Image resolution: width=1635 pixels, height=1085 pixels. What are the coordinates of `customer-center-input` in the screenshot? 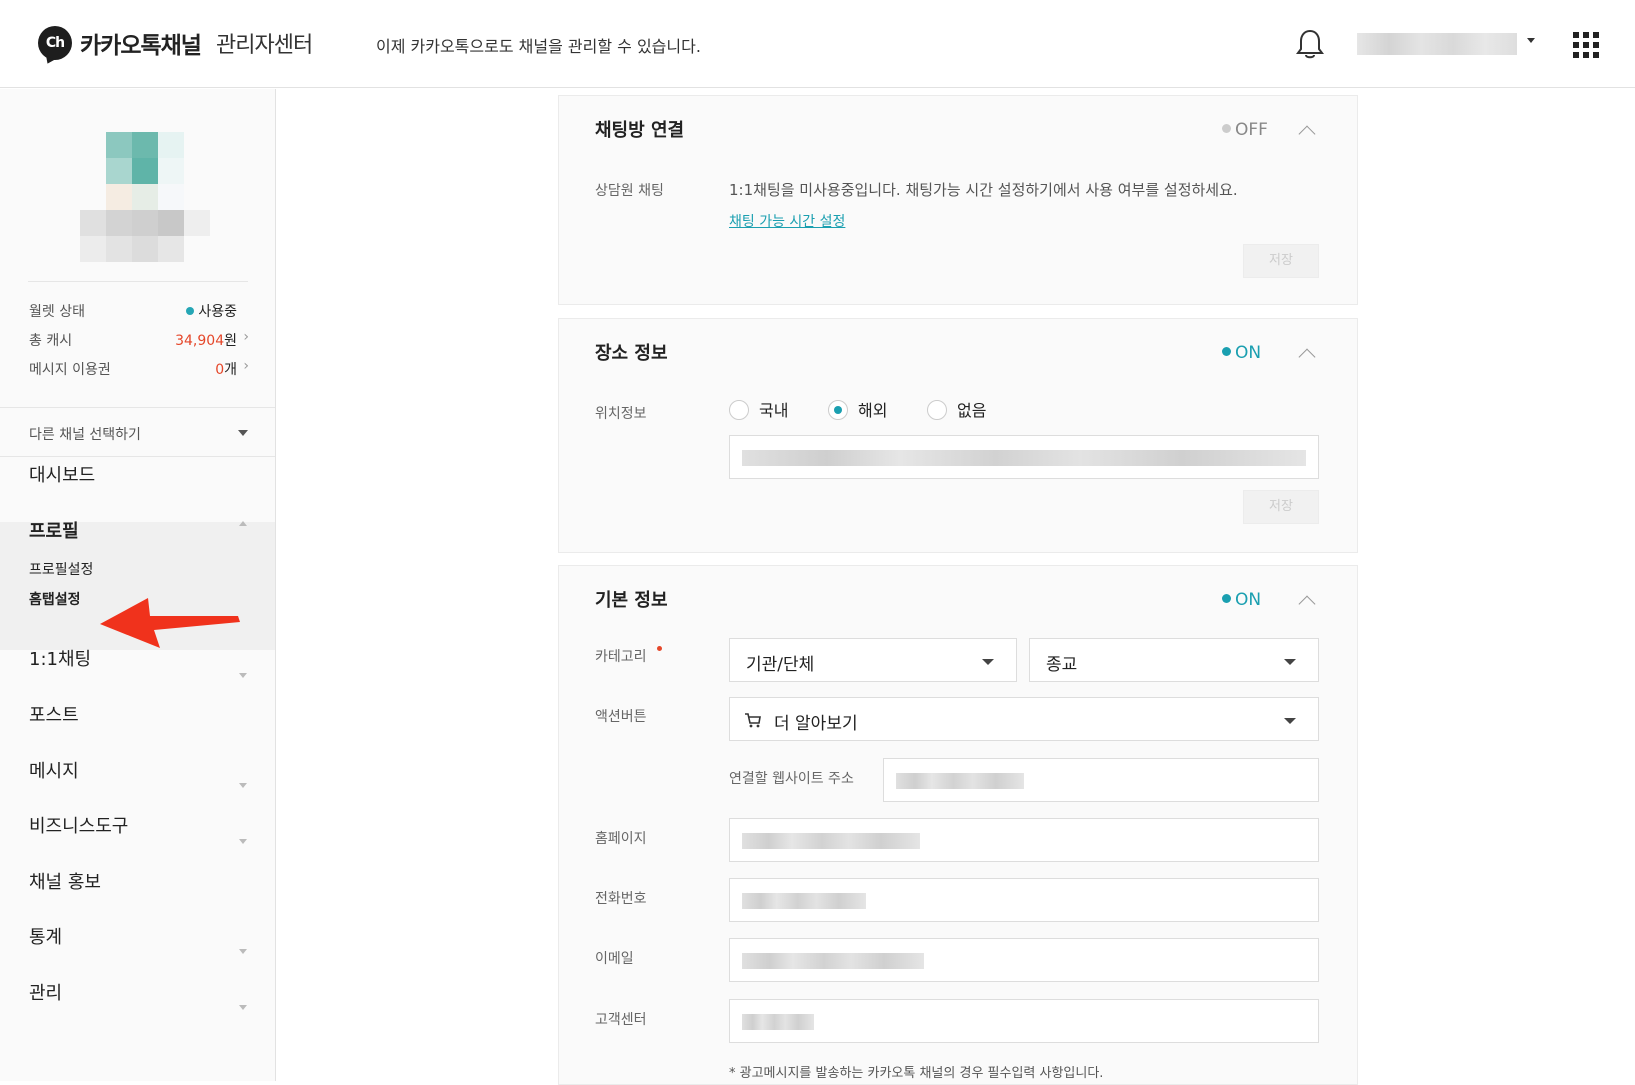 It's located at (1024, 1021).